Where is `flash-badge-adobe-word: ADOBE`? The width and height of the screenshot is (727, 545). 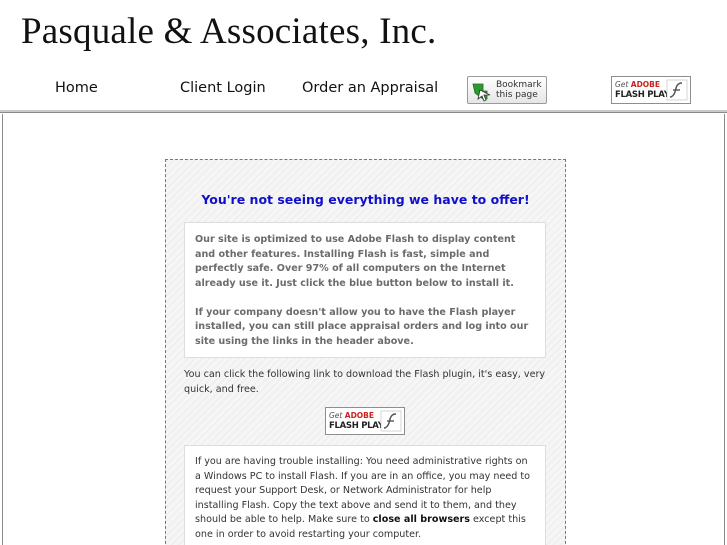 flash-badge-adobe-word: ADOBE is located at coordinates (645, 84).